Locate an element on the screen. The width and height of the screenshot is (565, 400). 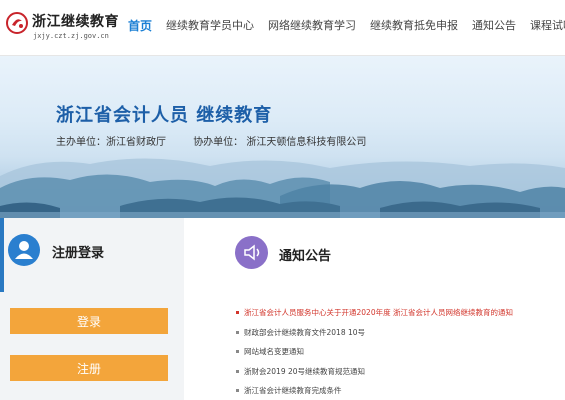
login-panel: 注册登录 登录 注册 is located at coordinates (92, 309).